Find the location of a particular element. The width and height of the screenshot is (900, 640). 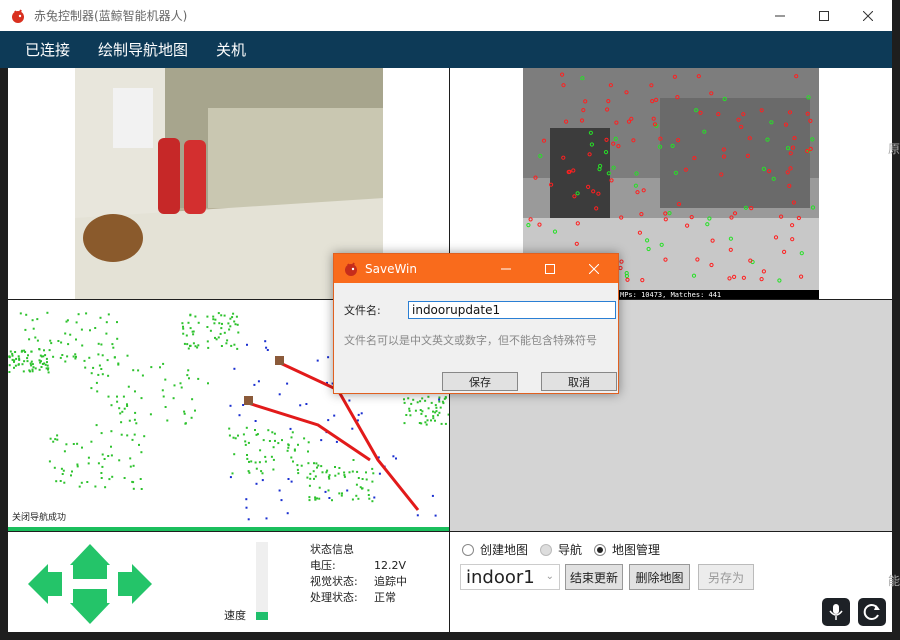

radio-create-map: 创建地图 is located at coordinates (495, 549).